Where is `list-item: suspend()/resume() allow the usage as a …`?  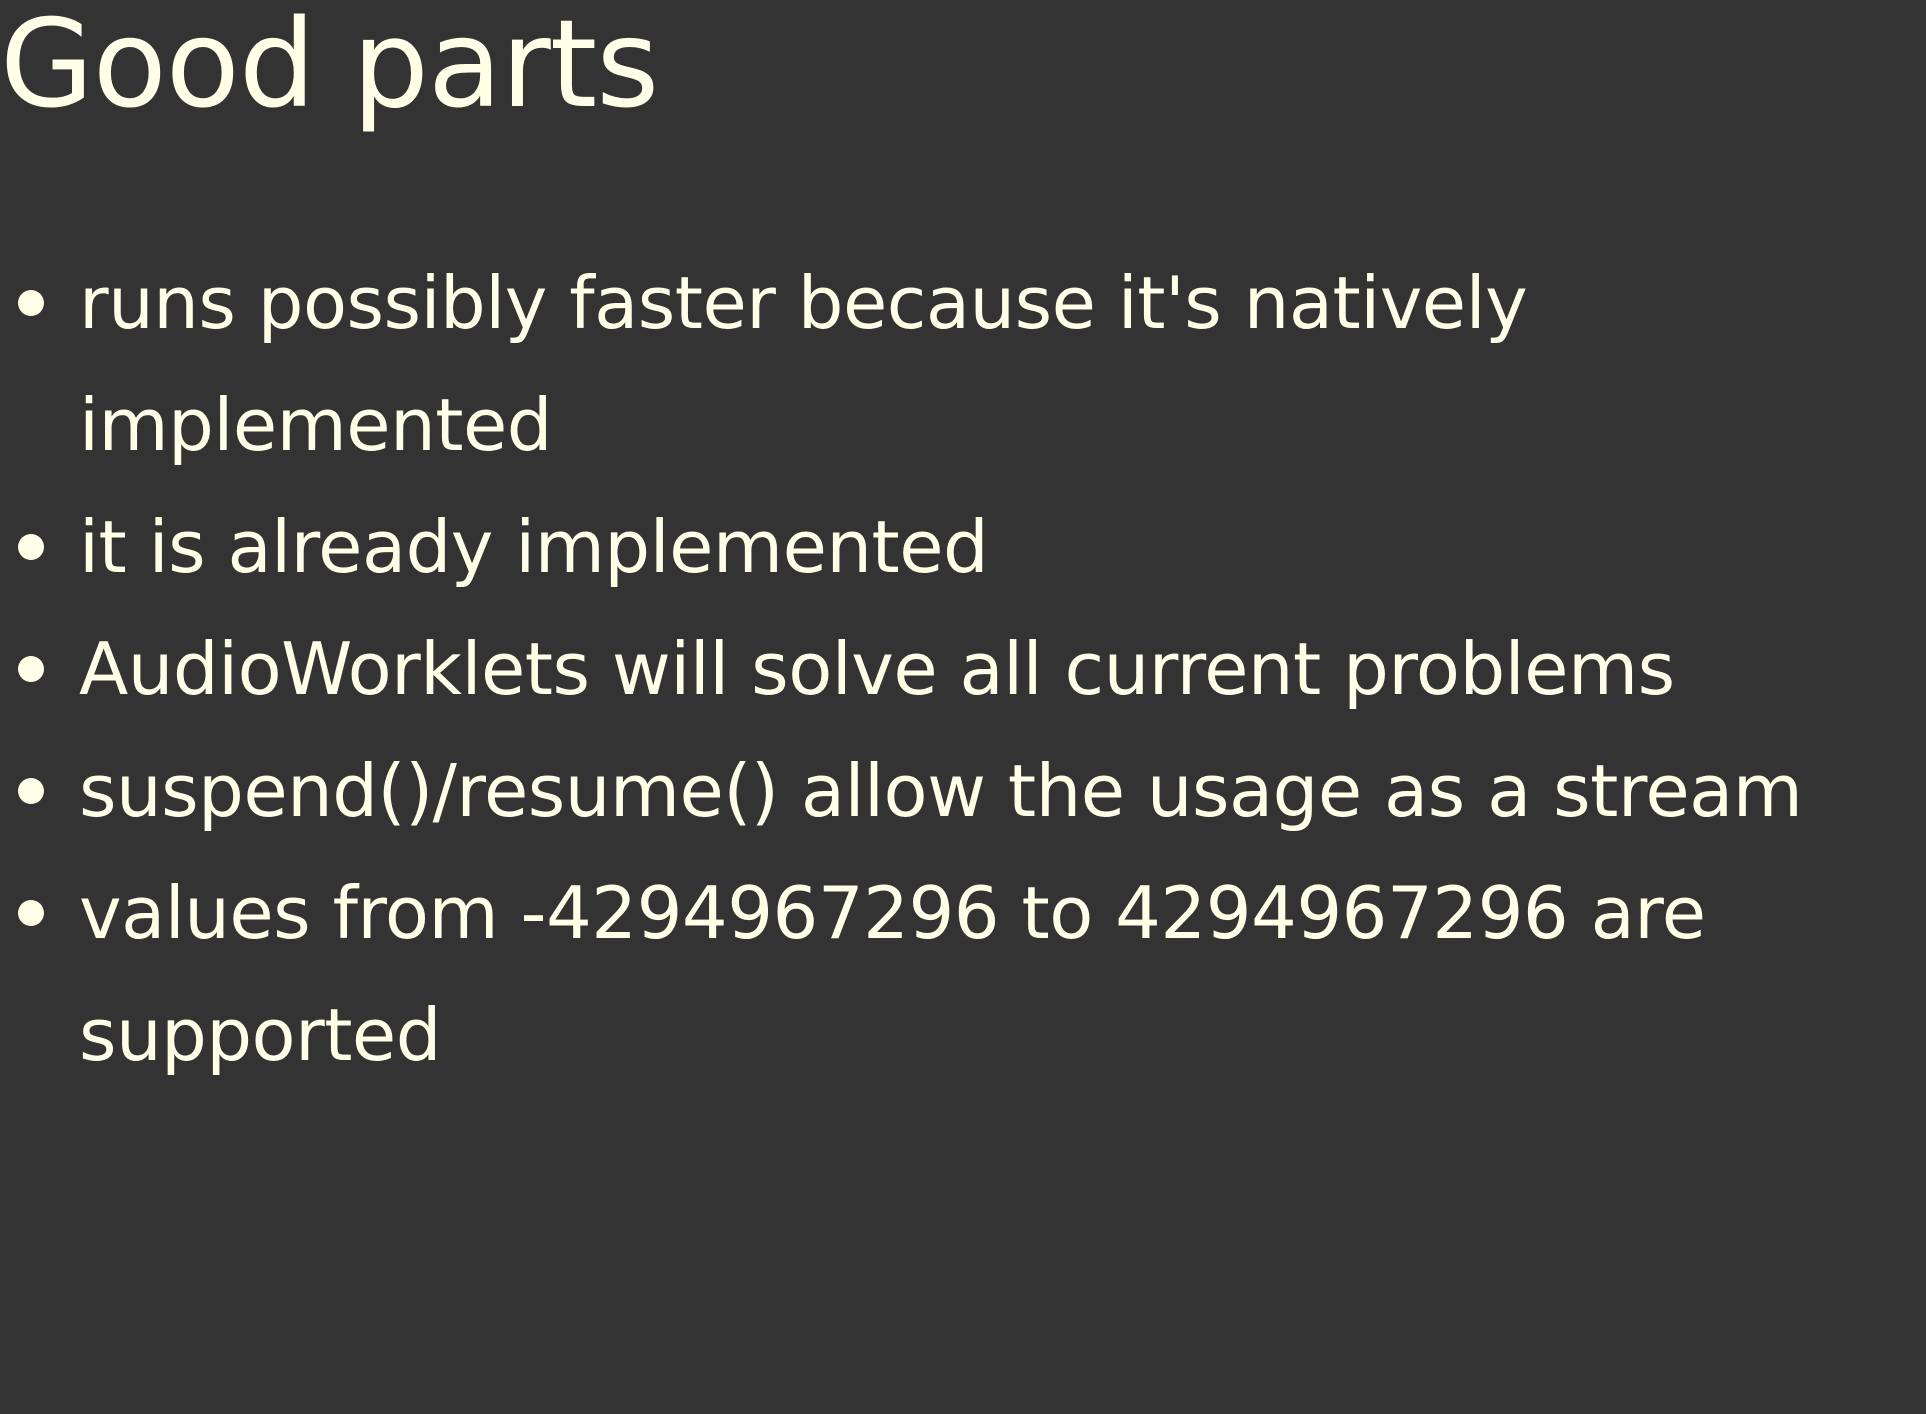 list-item: suspend()/resume() allow the usage as a … is located at coordinates (960, 791).